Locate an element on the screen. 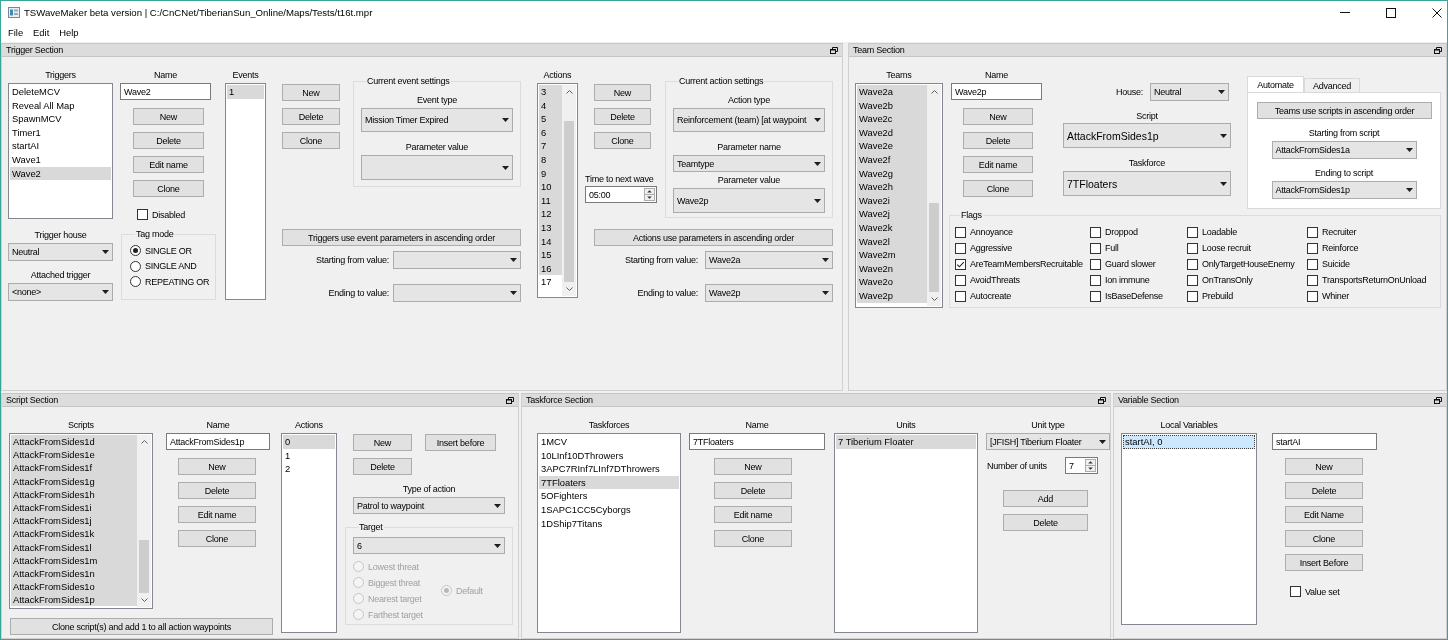 The width and height of the screenshot is (1448, 640). close-icon is located at coordinates (1437, 12).